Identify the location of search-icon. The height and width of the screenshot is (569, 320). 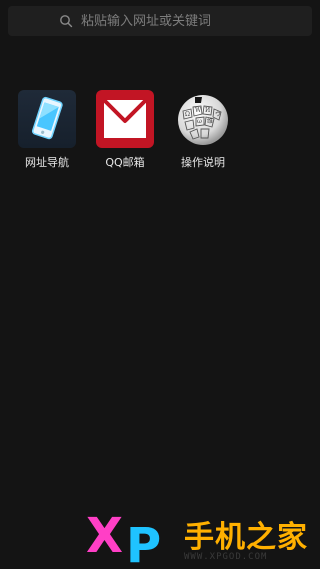
(66, 21).